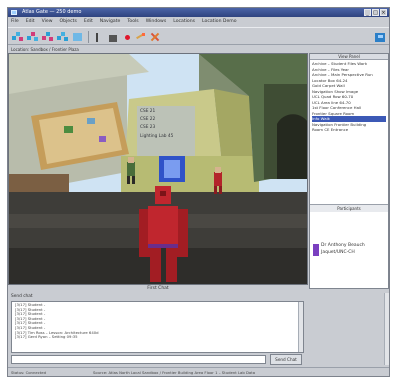  Describe the element at coordinates (88, 37) in the screenshot. I see `toolbar-separator` at that location.